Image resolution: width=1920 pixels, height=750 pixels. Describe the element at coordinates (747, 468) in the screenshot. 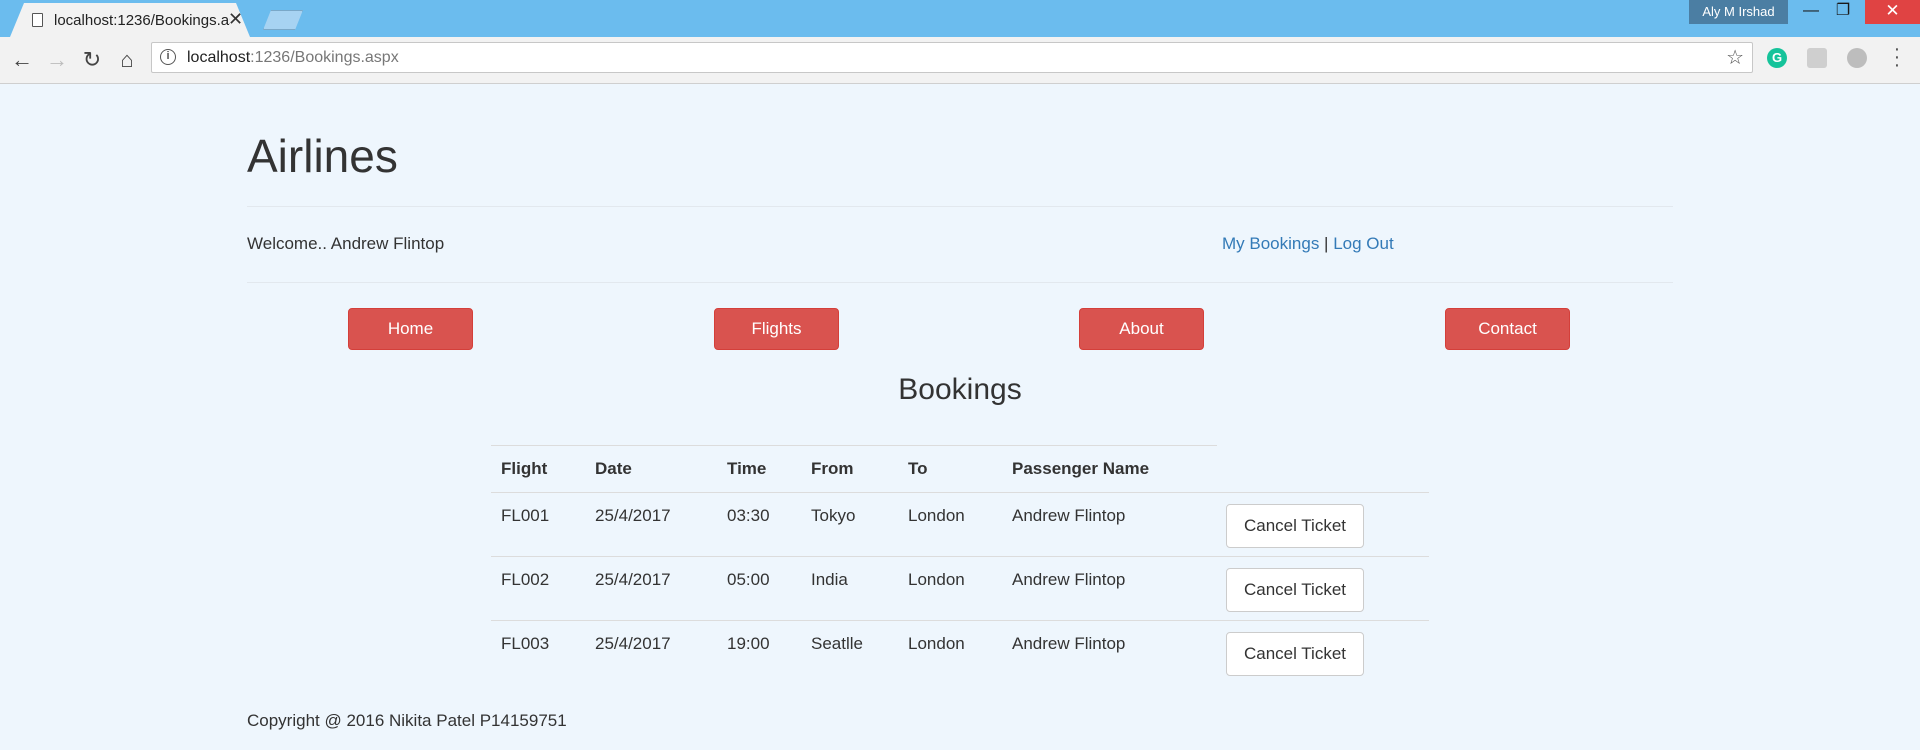

I see `column-header-time: Time` at that location.